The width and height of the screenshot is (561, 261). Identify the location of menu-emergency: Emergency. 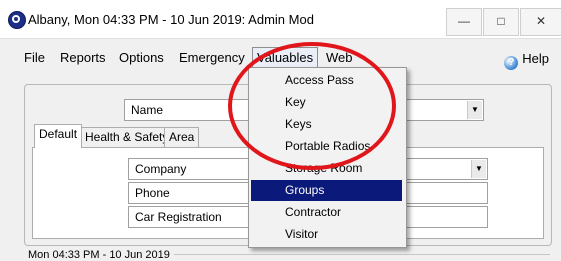
(212, 58).